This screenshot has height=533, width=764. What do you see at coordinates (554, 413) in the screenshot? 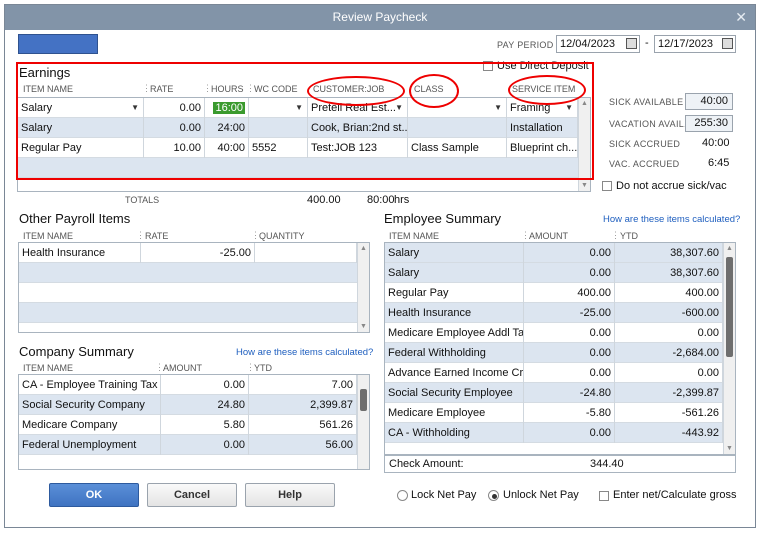
I see `table-row: Medicare Employee -5.80 -561.26` at bounding box center [554, 413].